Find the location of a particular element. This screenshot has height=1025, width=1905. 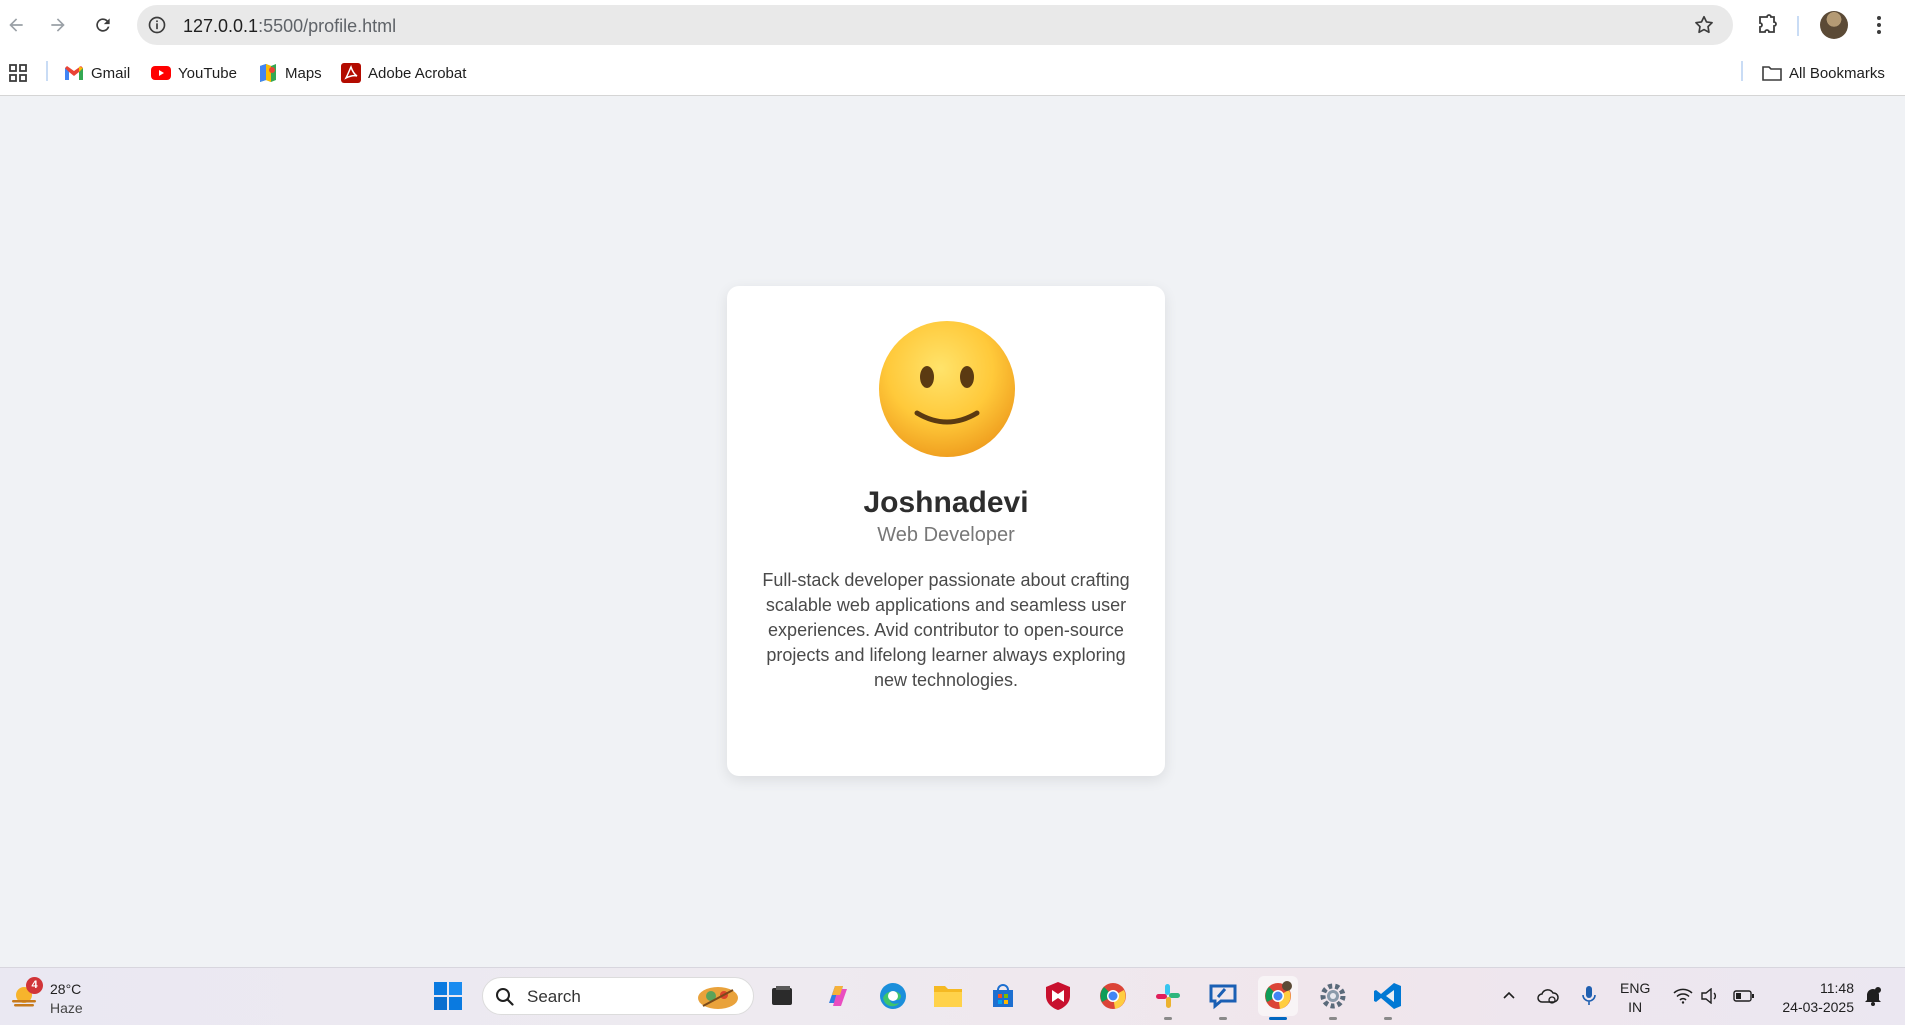

url-host: 127.0.0.1 is located at coordinates (221, 26).